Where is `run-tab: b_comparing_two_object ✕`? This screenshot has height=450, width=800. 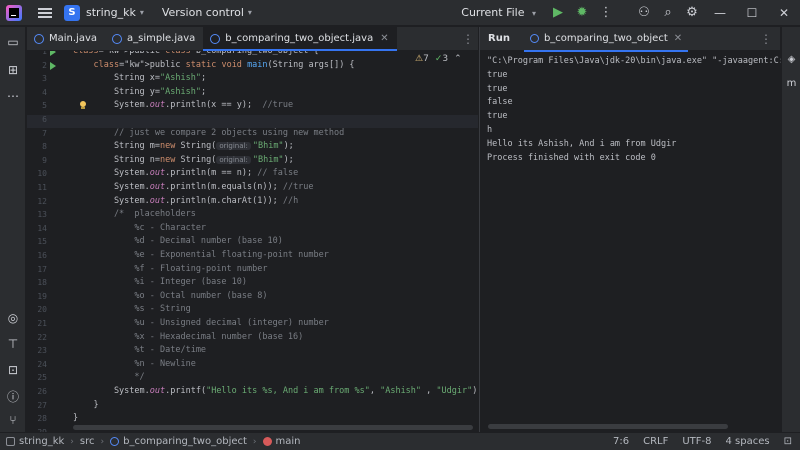
run-tab: b_comparing_two_object ✕ is located at coordinates (606, 39).